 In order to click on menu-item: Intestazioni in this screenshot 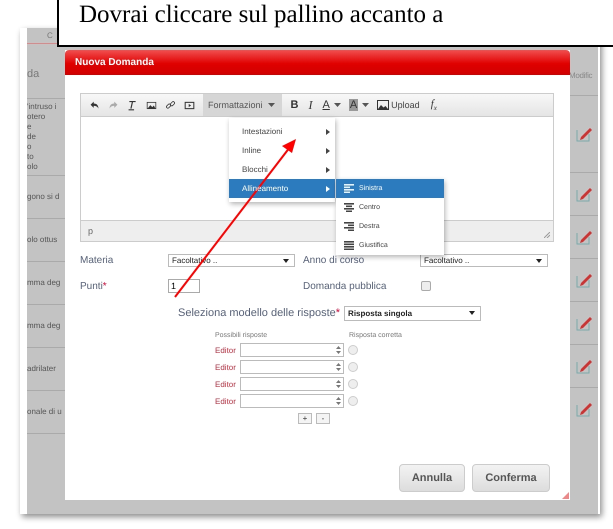, I will do `click(282, 131)`.